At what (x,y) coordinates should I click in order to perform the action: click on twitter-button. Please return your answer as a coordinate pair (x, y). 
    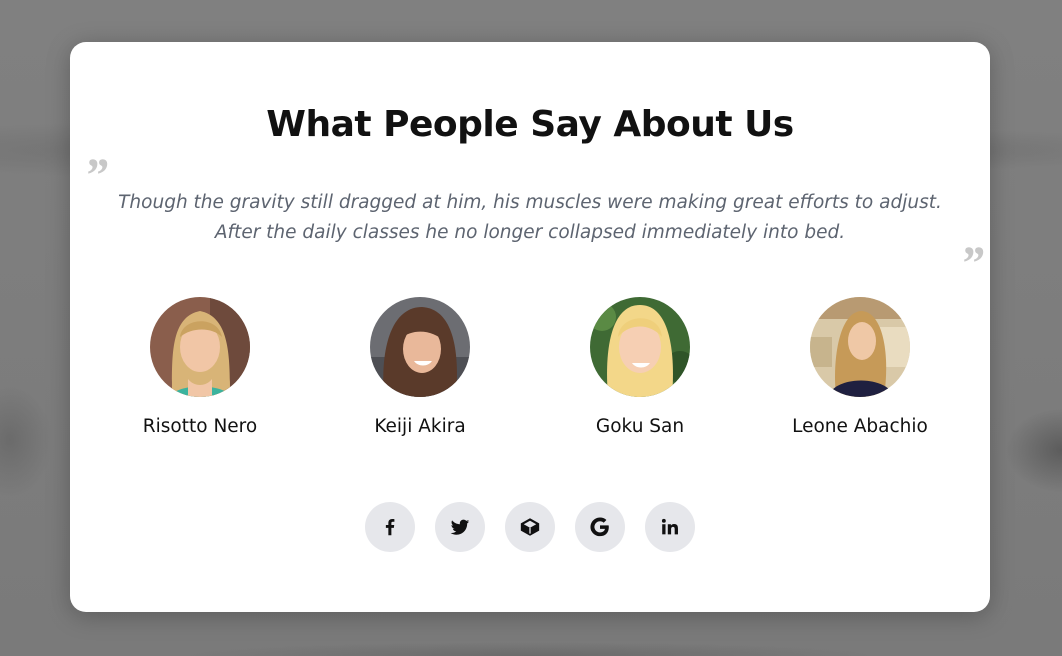
    Looking at the image, I should click on (460, 527).